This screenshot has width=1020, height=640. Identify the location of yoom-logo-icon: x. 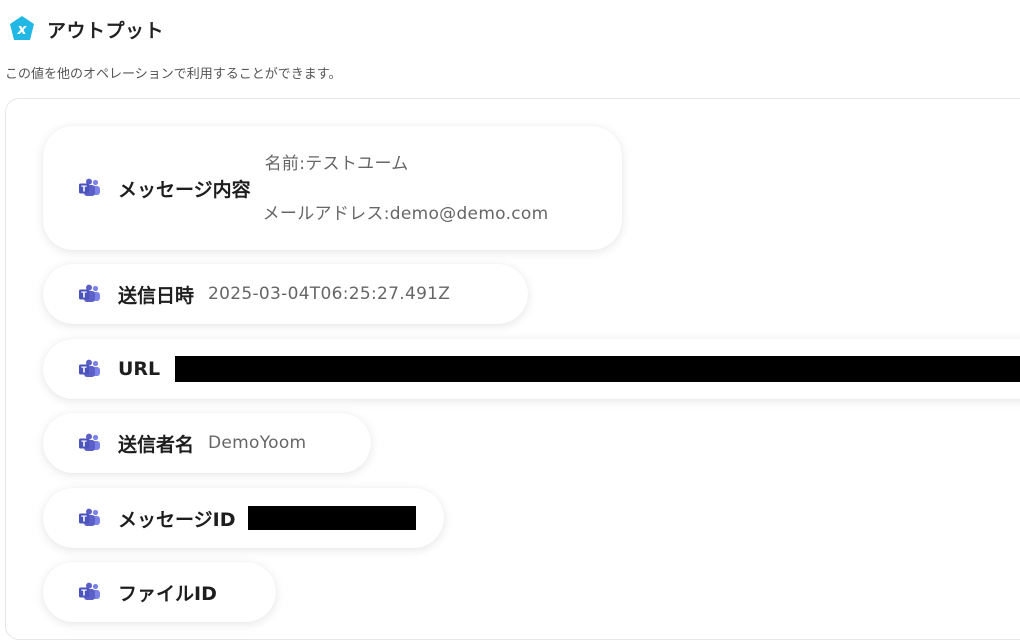
(22, 29).